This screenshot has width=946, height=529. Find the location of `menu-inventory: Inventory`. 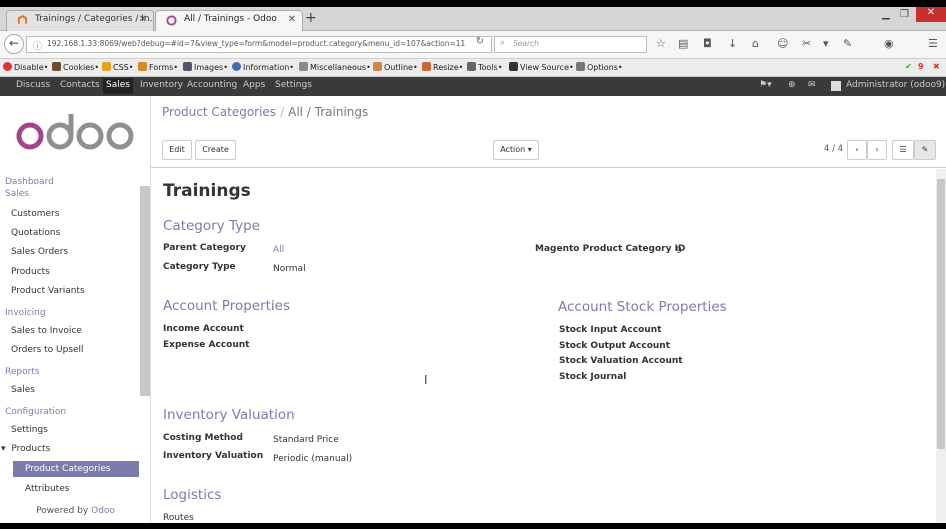

menu-inventory: Inventory is located at coordinates (161, 85).